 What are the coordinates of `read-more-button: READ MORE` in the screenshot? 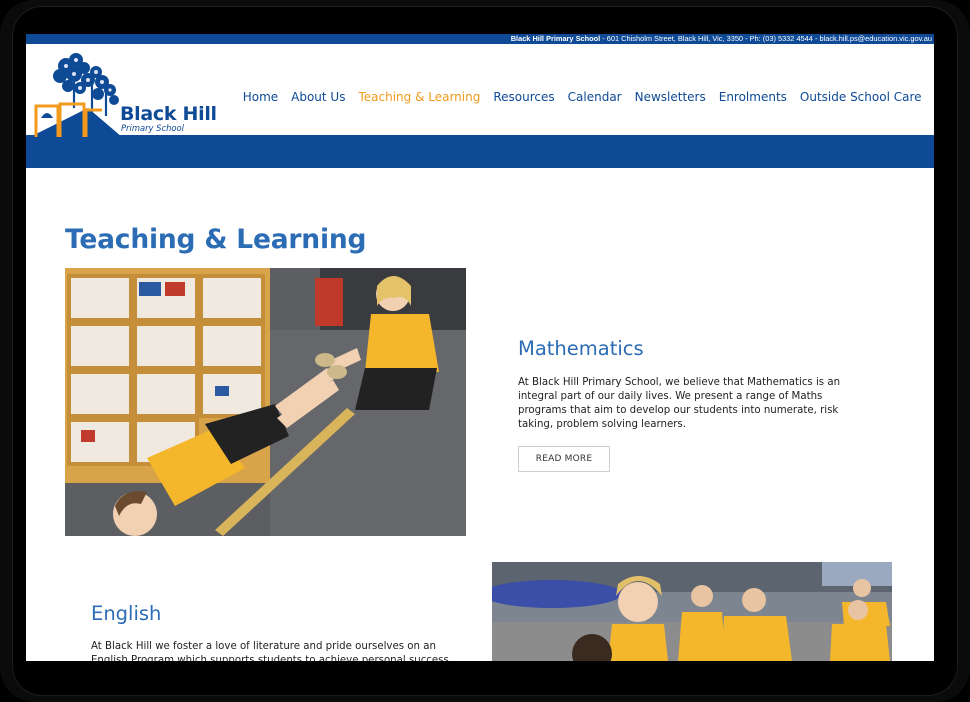 It's located at (564, 459).